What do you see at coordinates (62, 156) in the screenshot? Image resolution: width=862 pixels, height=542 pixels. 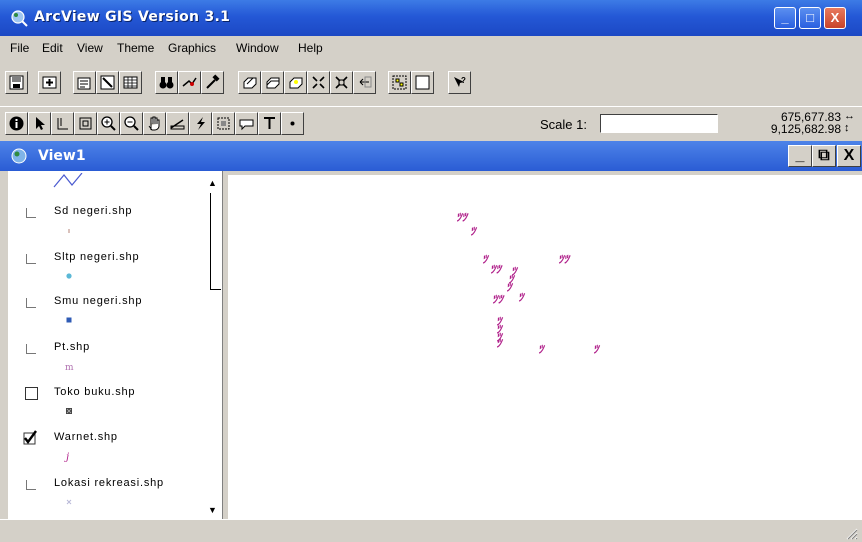 I see `view-title: View1` at bounding box center [62, 156].